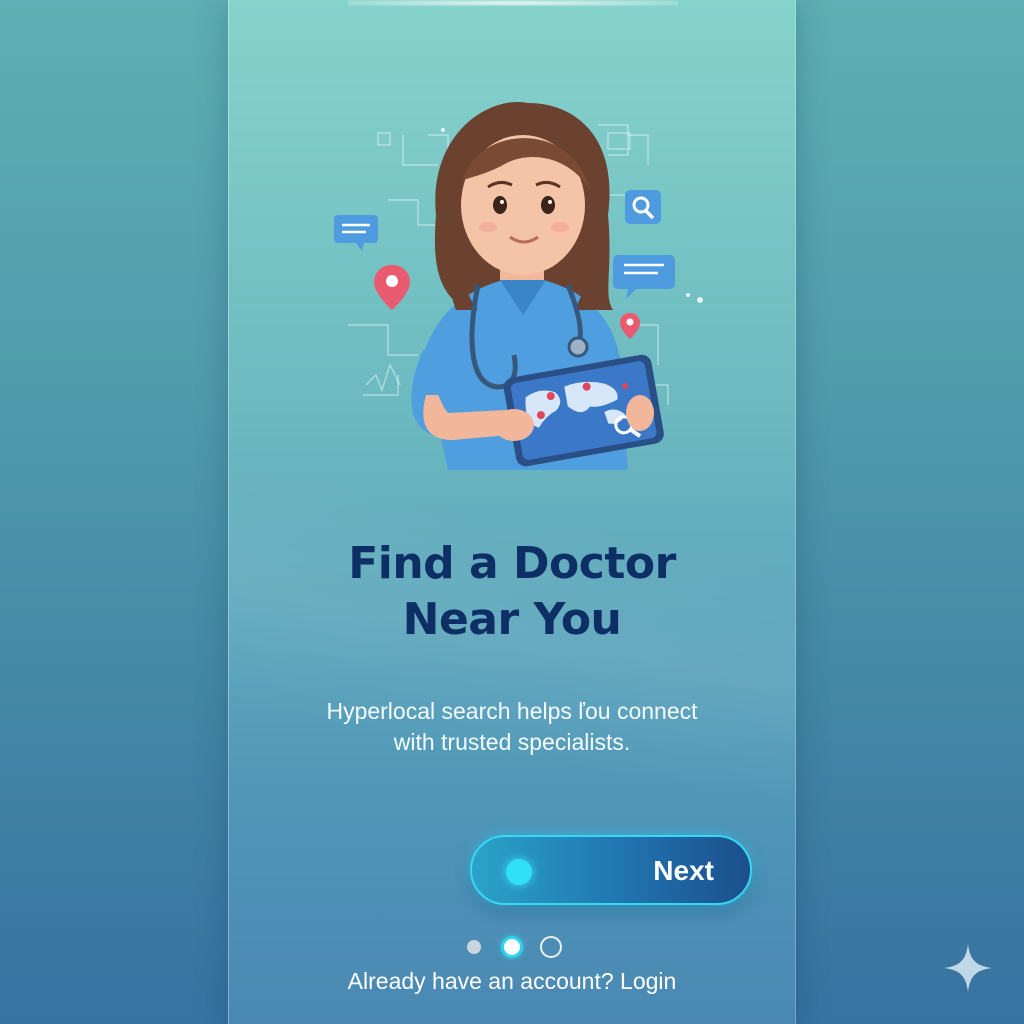 The image size is (1024, 1024). What do you see at coordinates (513, 3) in the screenshot?
I see `top-glow` at bounding box center [513, 3].